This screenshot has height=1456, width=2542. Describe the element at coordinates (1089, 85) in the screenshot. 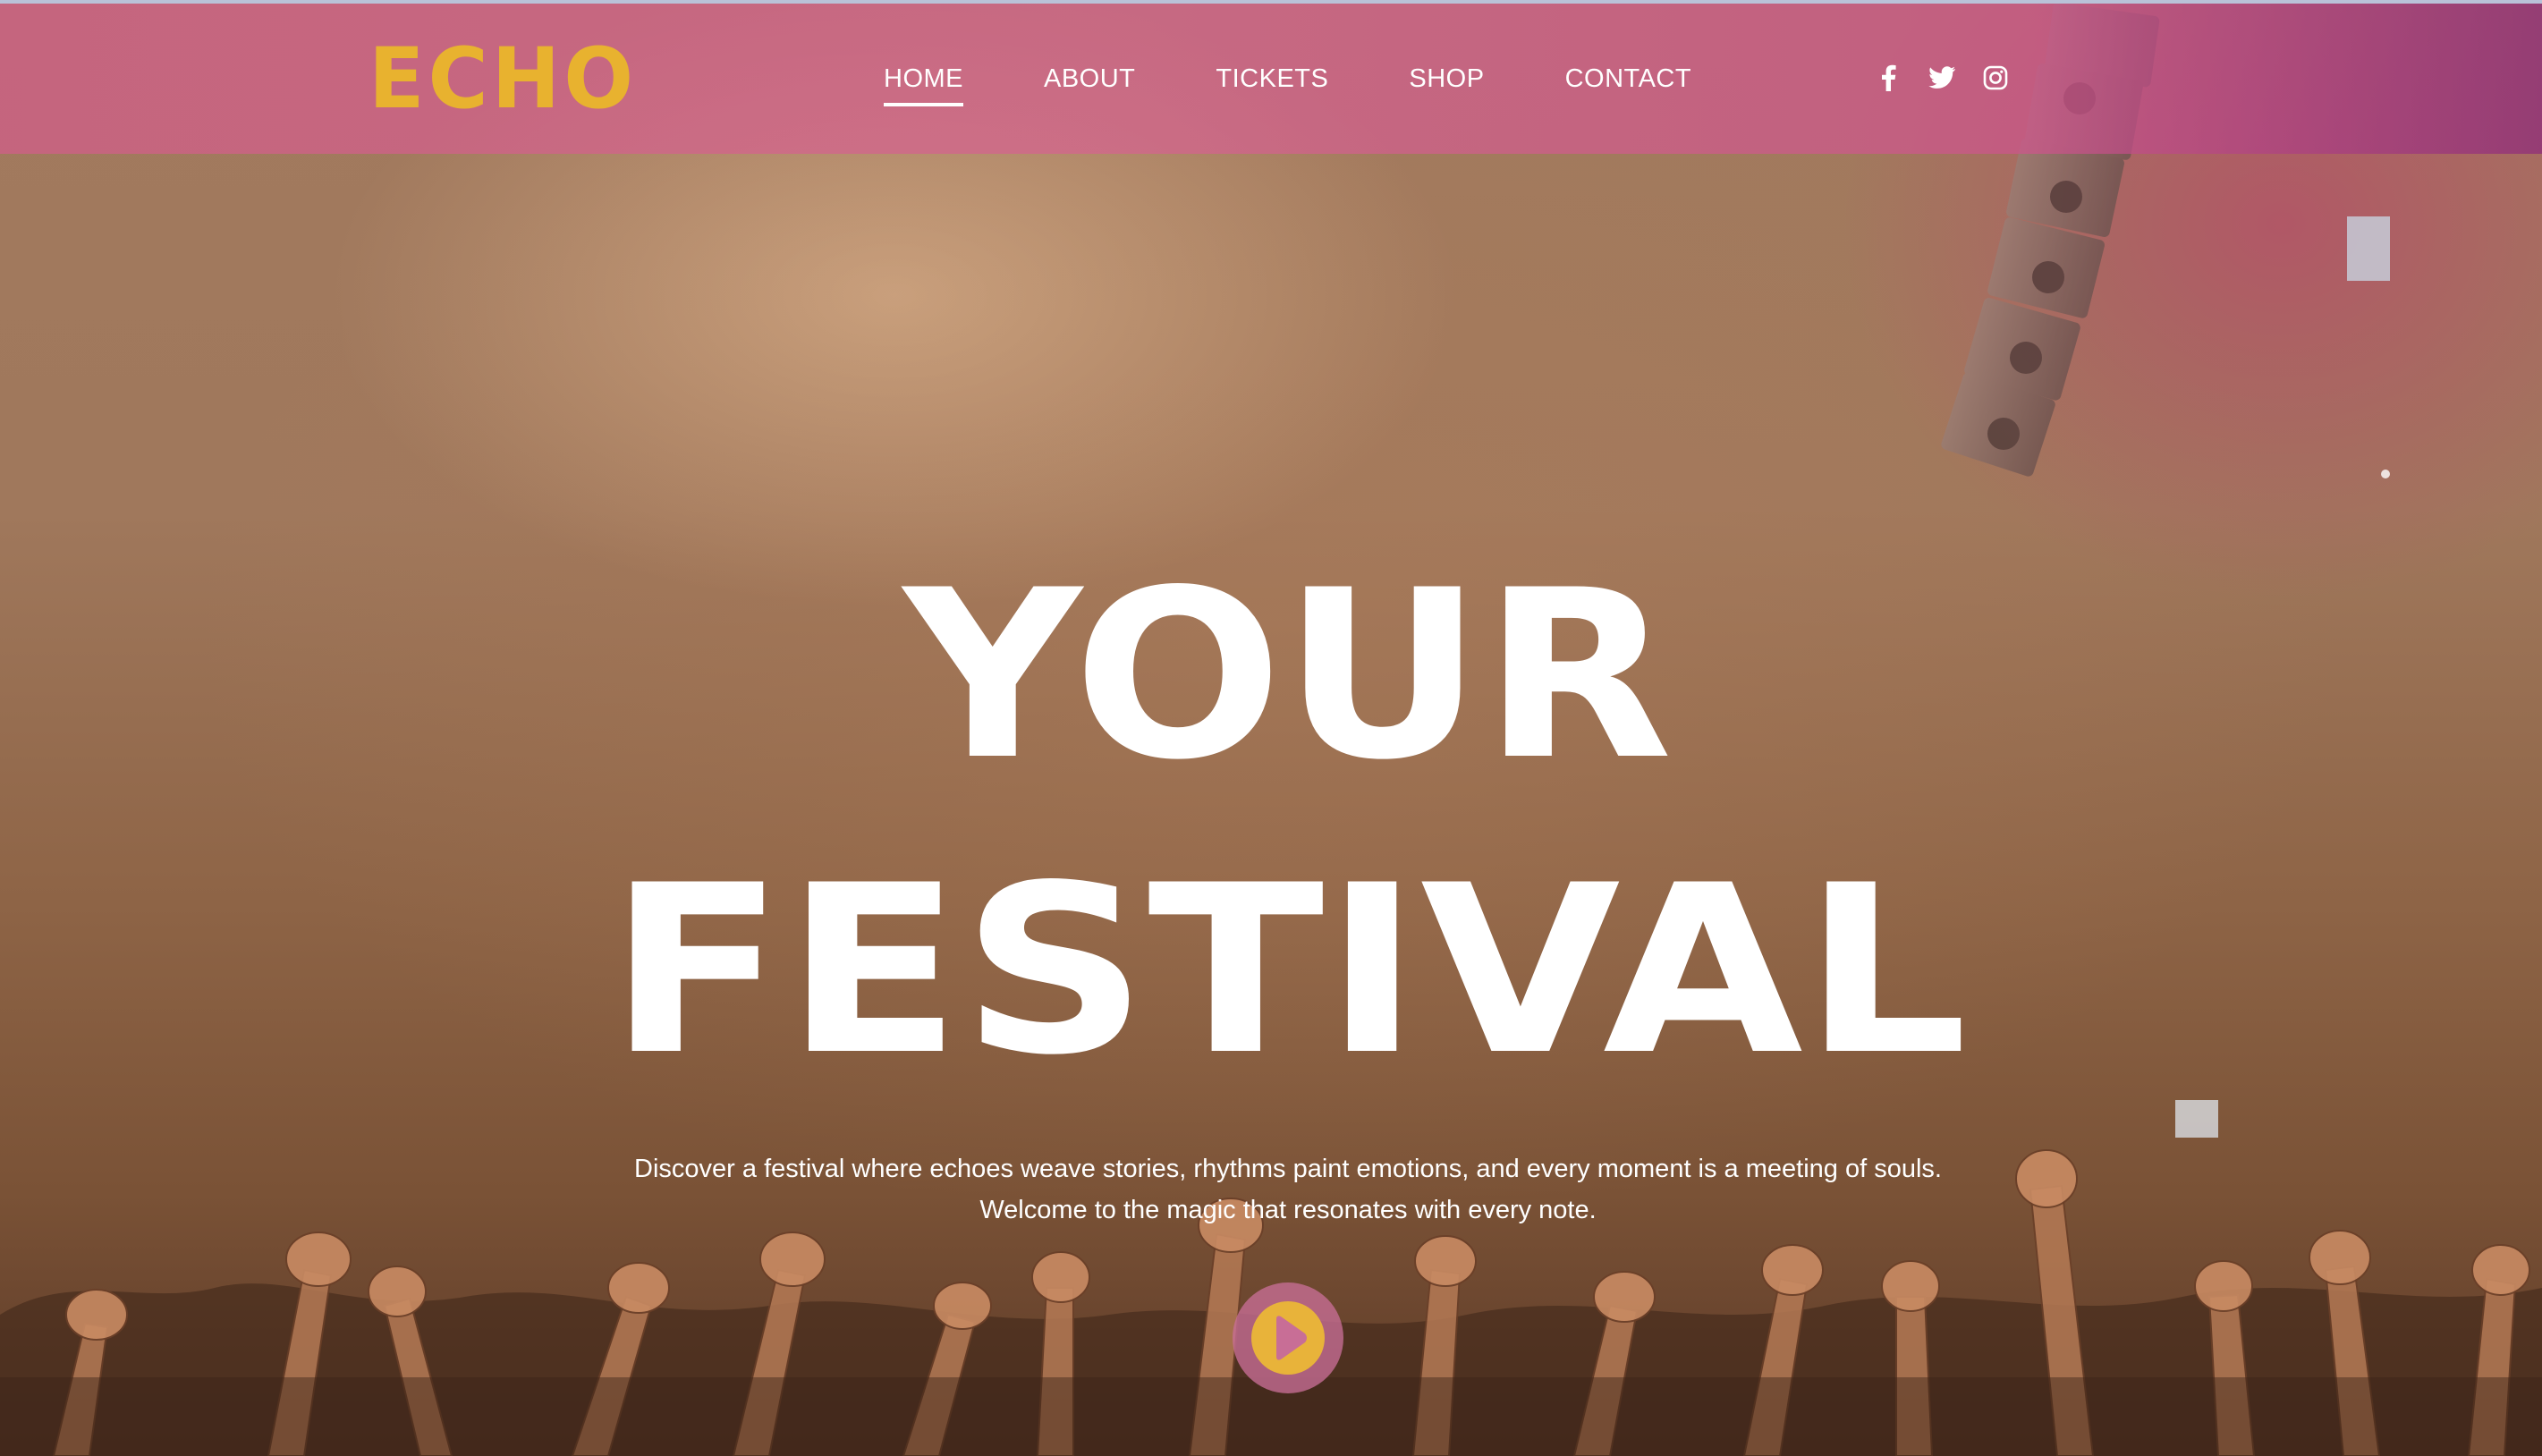

I see `nav-about: ABOUT` at that location.